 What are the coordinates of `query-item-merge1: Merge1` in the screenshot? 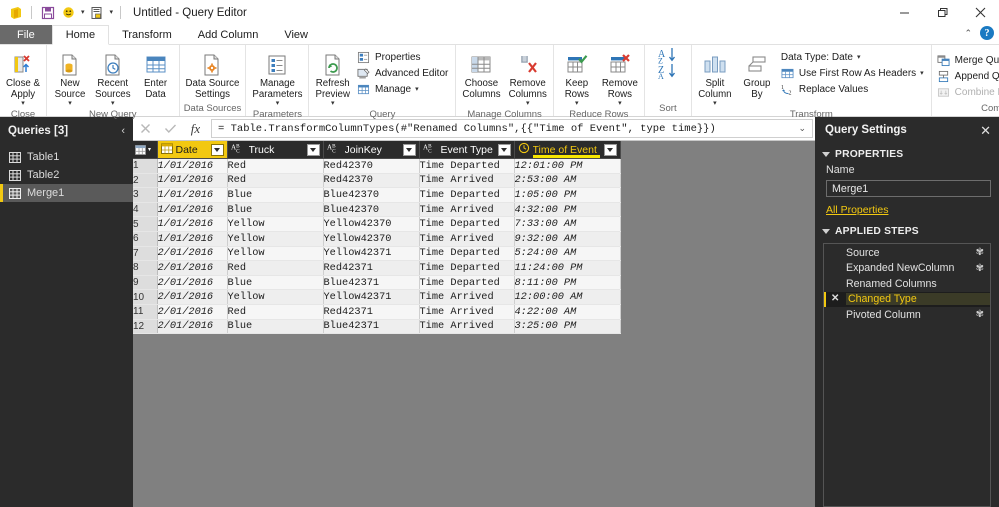 It's located at (66, 193).